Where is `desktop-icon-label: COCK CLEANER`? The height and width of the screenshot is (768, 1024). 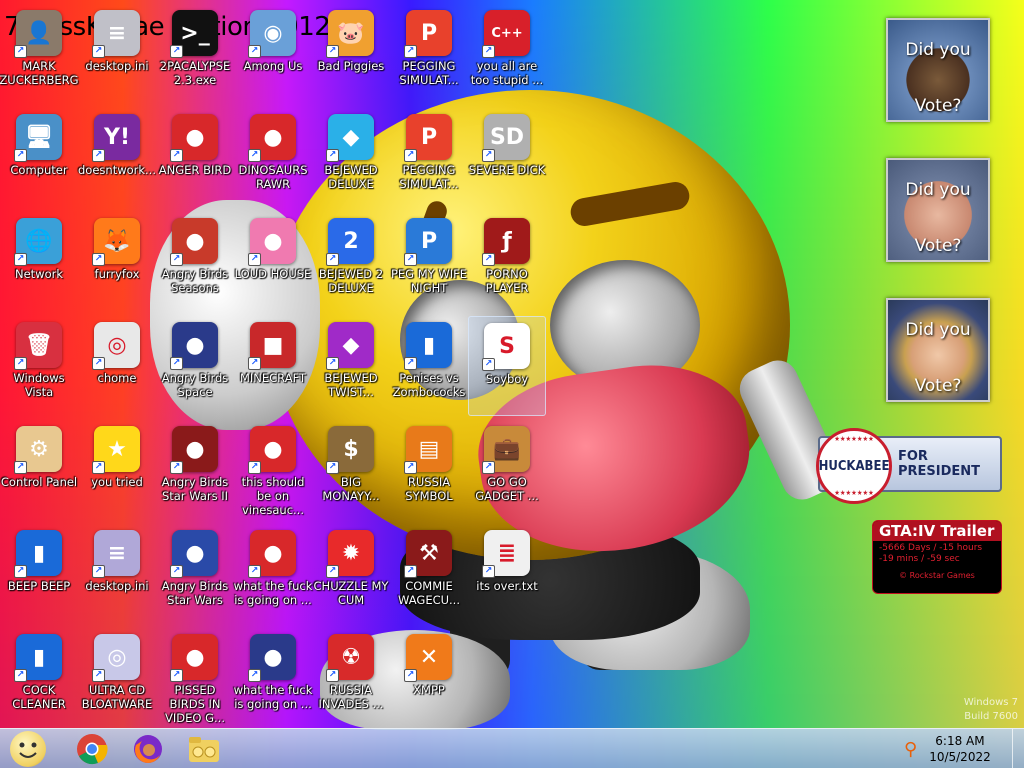
desktop-icon-label: COCK CLEANER is located at coordinates (39, 697).